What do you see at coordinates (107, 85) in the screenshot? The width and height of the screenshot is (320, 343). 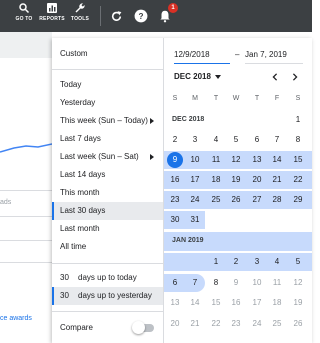 I see `preset-today: Today` at bounding box center [107, 85].